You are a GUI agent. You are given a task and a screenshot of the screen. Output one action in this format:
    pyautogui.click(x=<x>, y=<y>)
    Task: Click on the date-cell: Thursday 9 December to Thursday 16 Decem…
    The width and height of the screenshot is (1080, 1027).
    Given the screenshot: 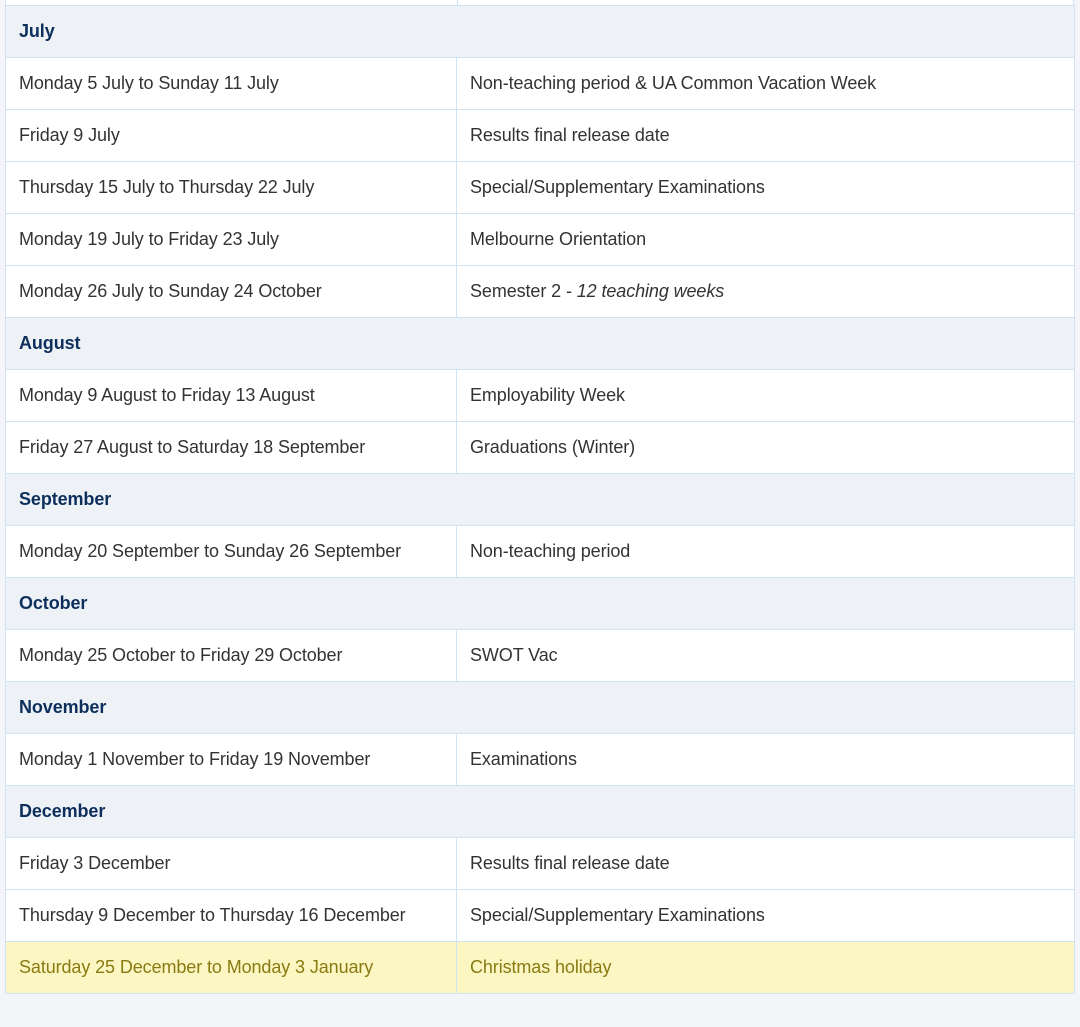 What is the action you would take?
    pyautogui.click(x=231, y=915)
    